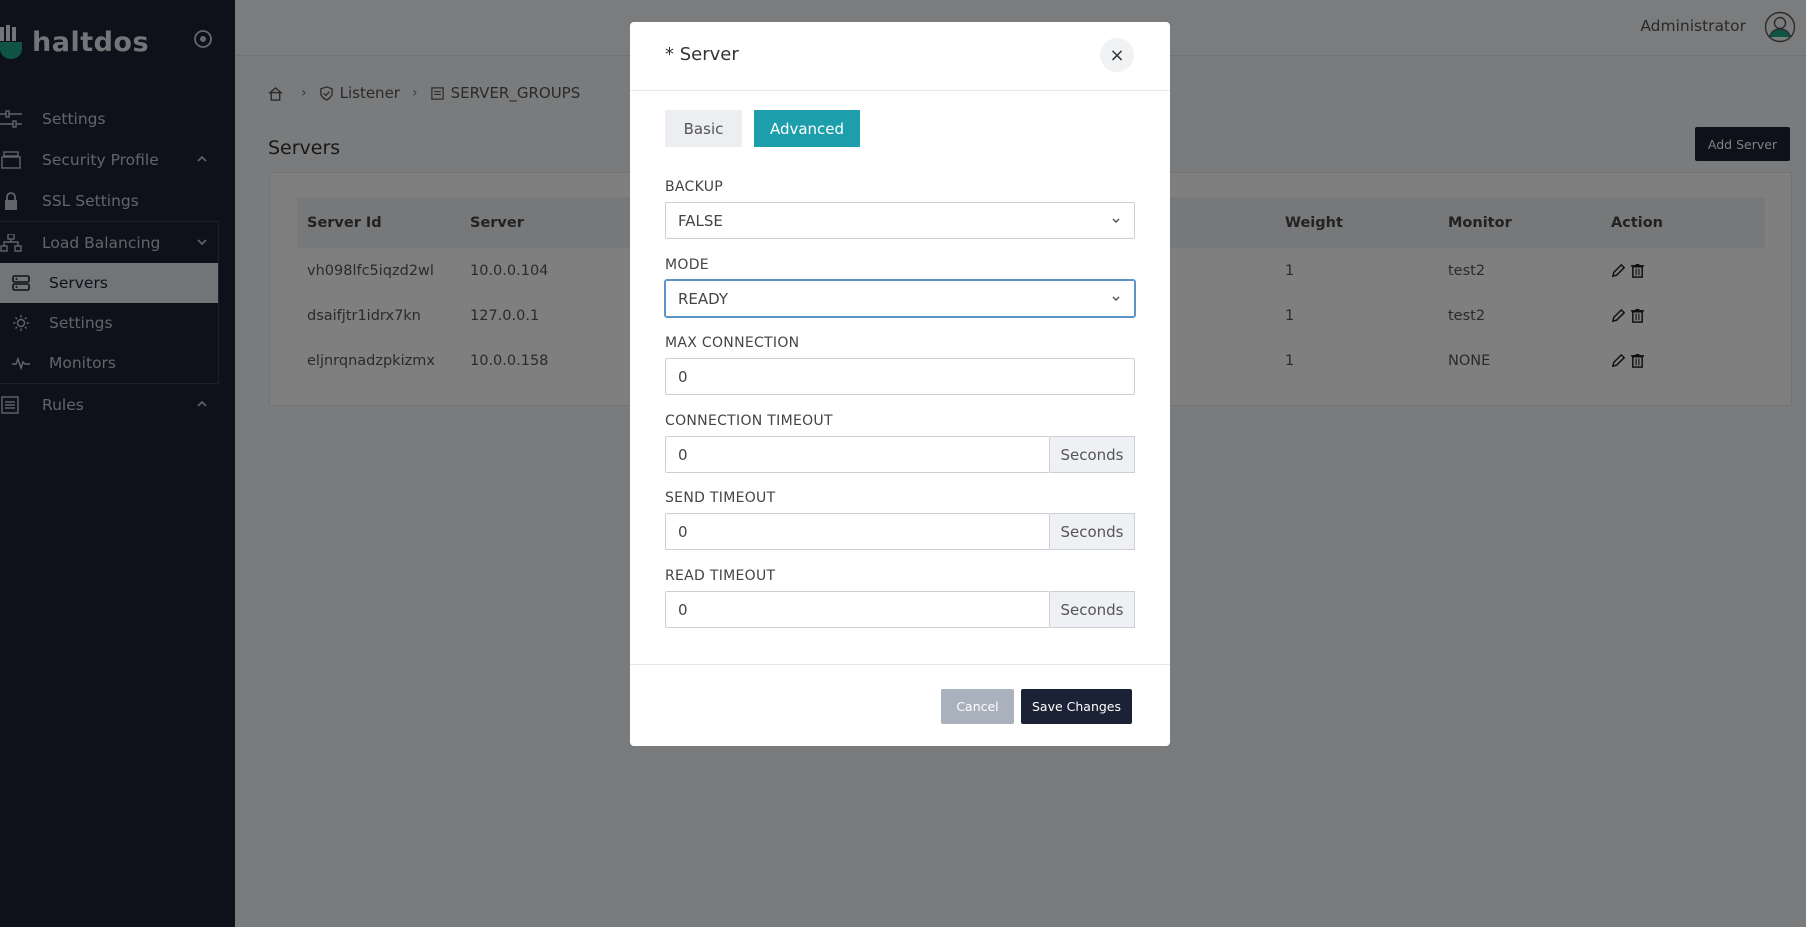 This screenshot has height=927, width=1806. I want to click on backup-select: FALSE, so click(900, 220).